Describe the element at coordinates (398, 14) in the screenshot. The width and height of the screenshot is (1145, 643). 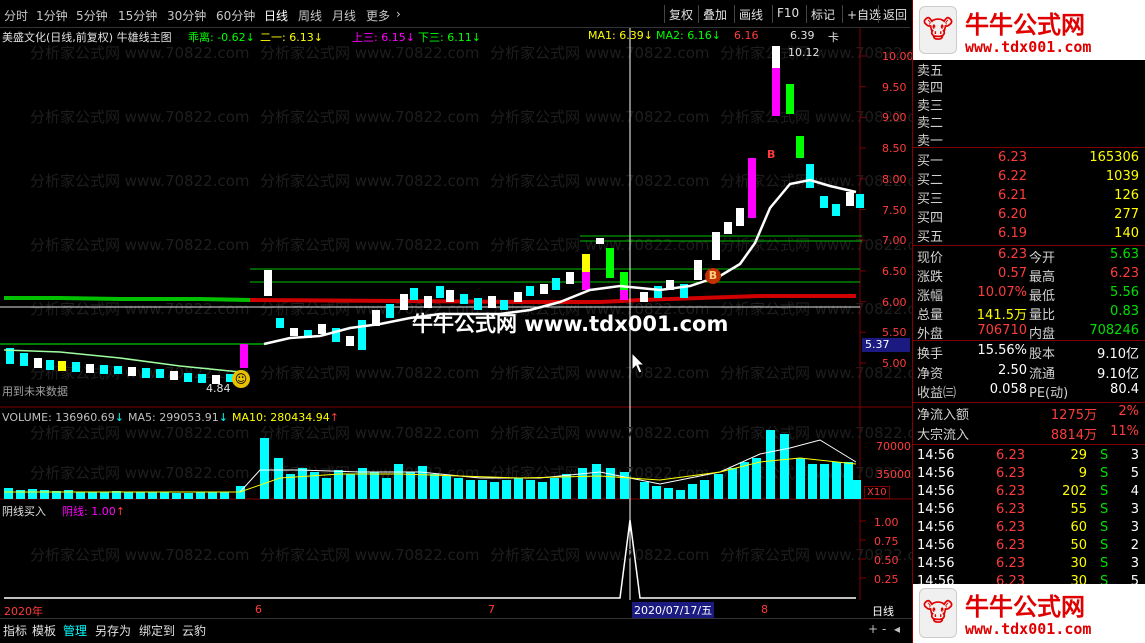
I see `chevron-right-icon: ›` at that location.